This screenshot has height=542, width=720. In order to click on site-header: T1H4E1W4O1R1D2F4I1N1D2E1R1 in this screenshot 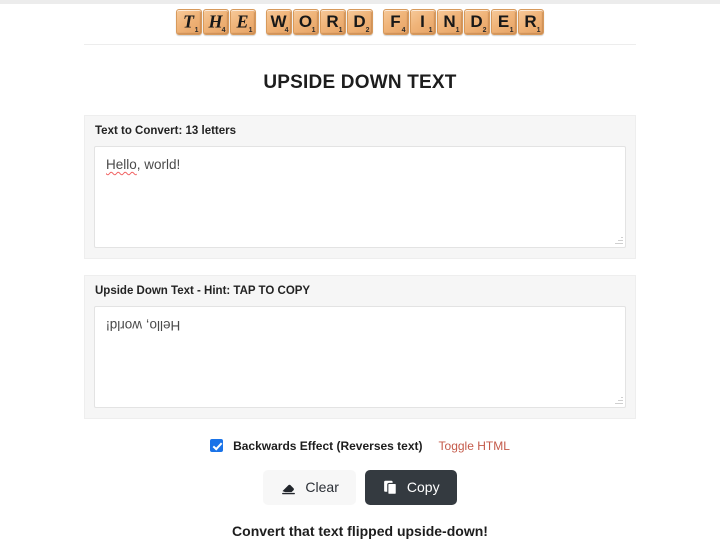, I will do `click(360, 17)`.